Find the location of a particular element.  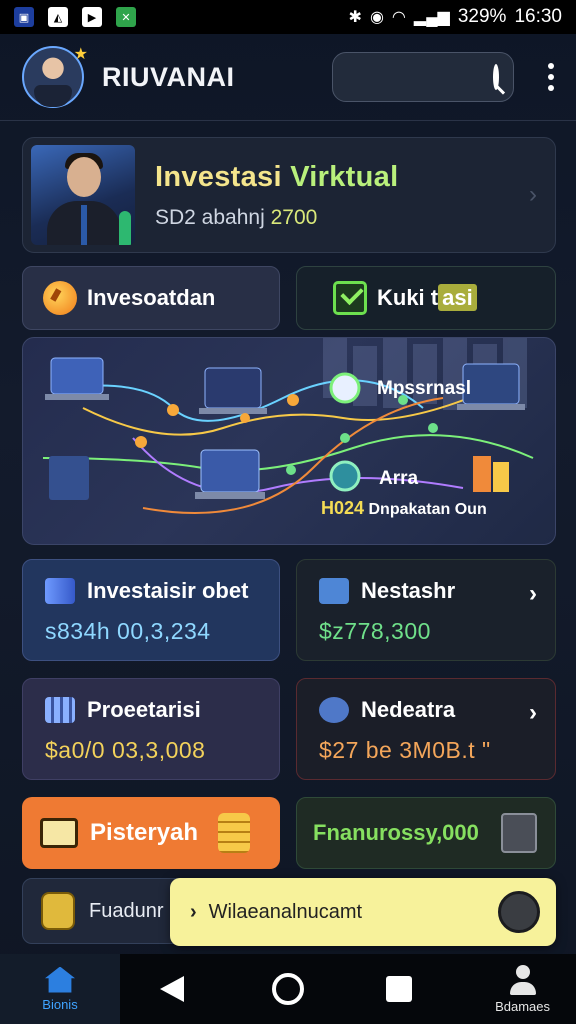

checklist-label: Kuki t asi is located at coordinates (427, 297).